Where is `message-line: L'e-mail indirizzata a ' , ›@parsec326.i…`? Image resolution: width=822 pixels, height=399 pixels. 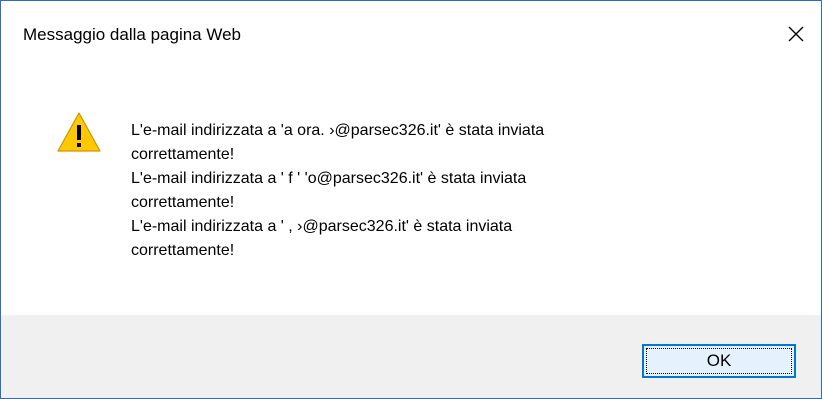 message-line: L'e-mail indirizzata a ' , ›@parsec326.i… is located at coordinates (322, 226).